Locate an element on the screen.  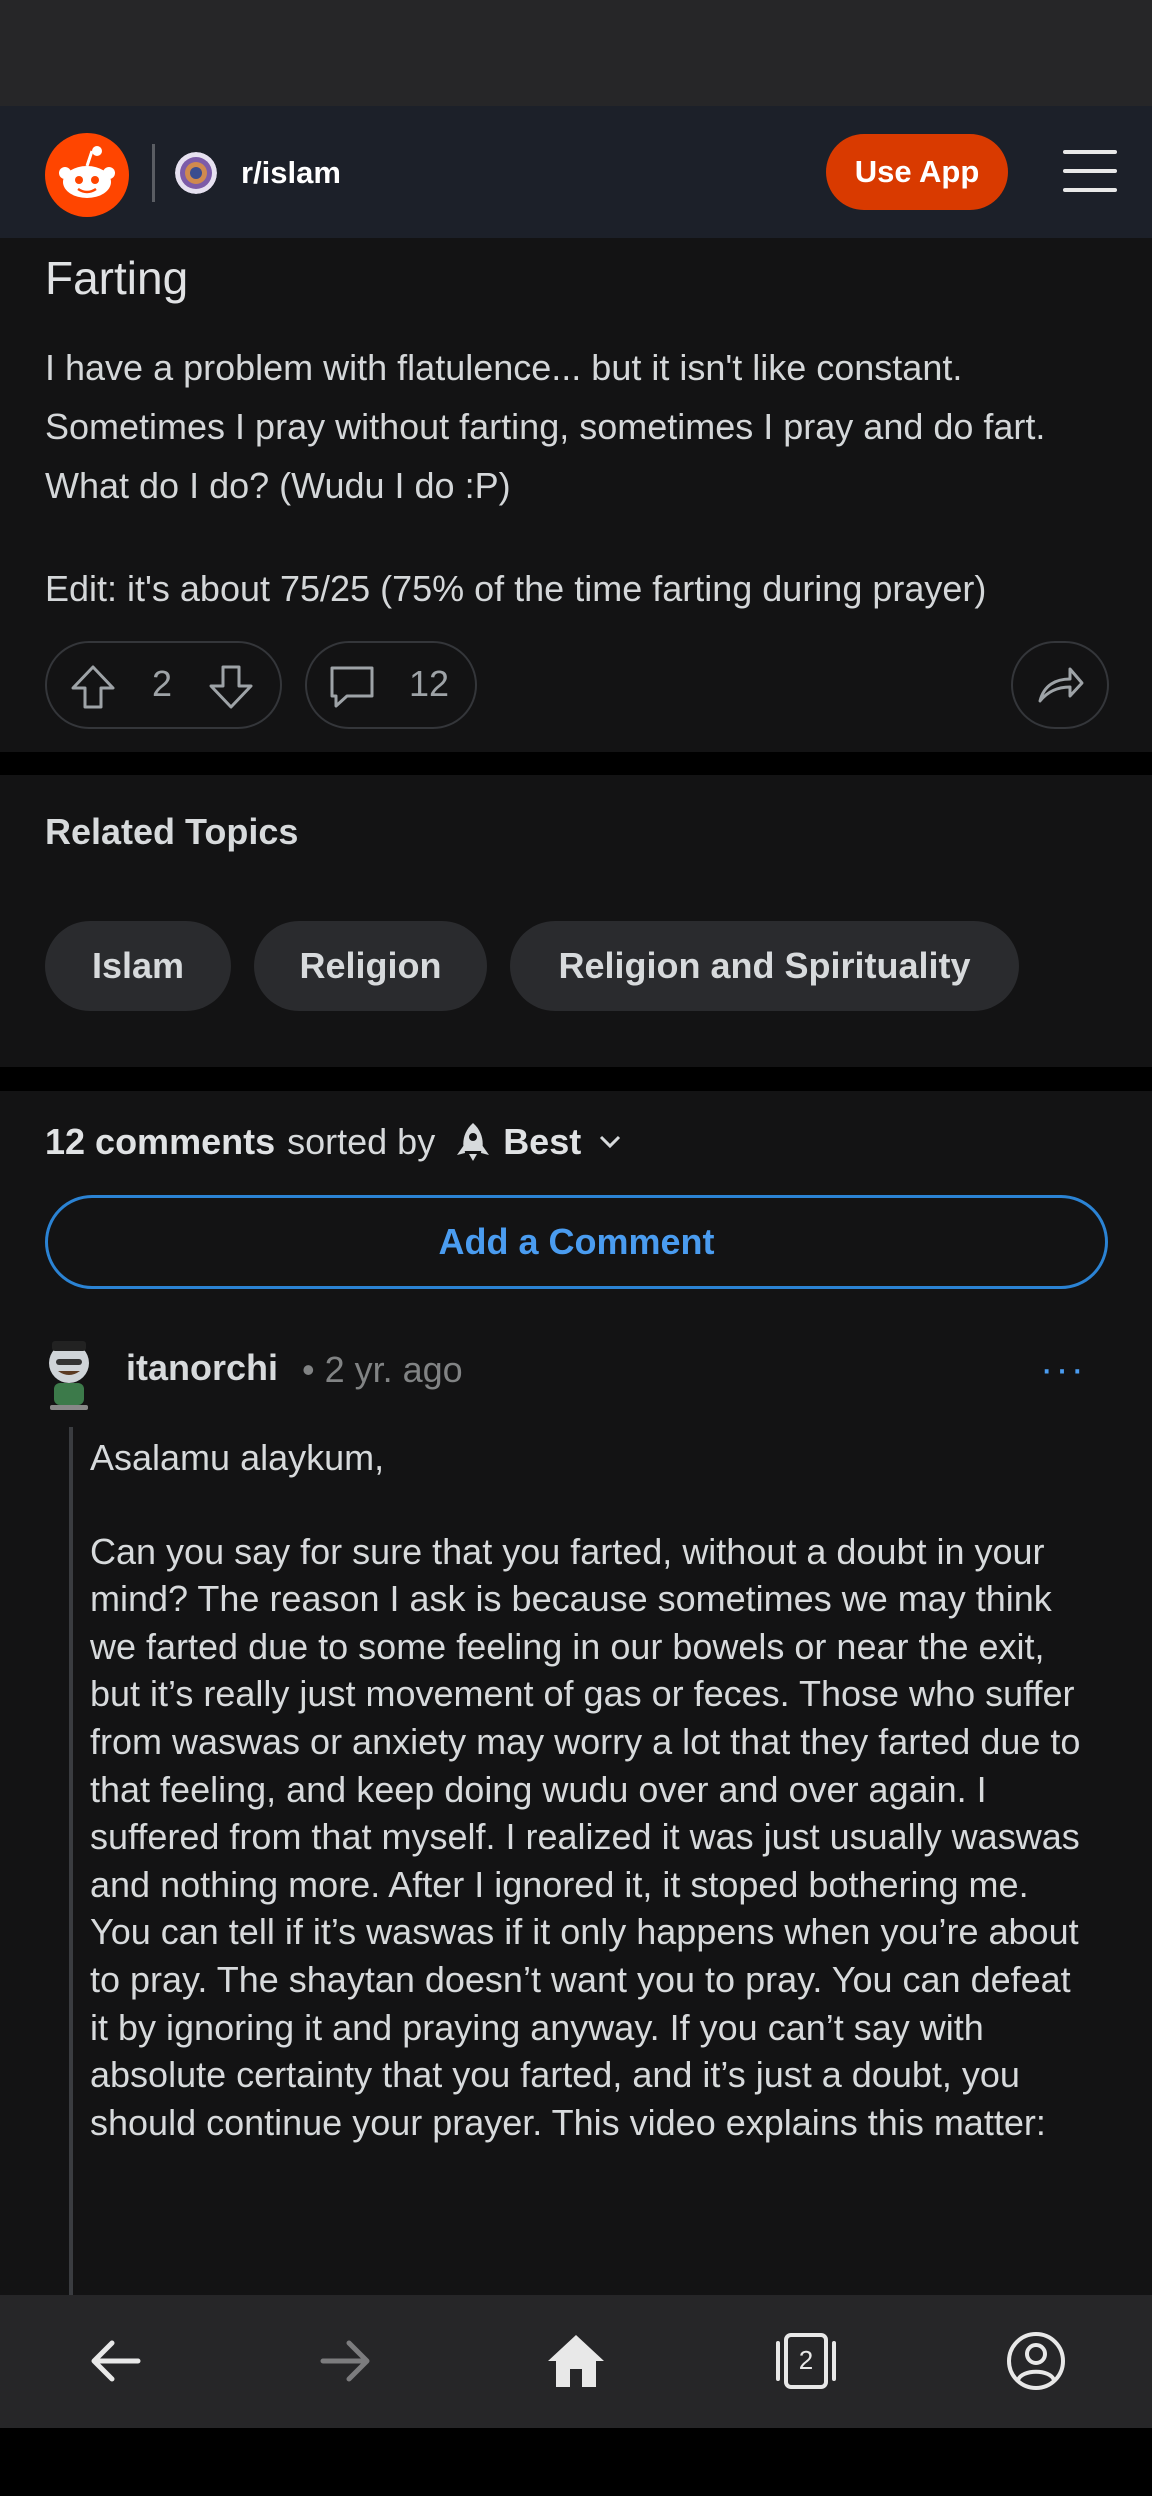
share-icon is located at coordinates (1061, 685).